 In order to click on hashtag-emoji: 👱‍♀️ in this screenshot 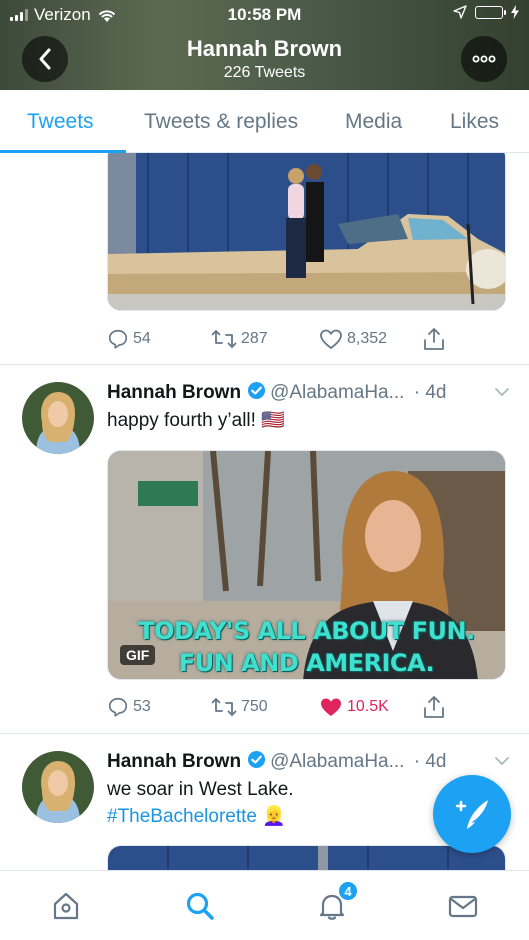, I will do `click(274, 816)`.